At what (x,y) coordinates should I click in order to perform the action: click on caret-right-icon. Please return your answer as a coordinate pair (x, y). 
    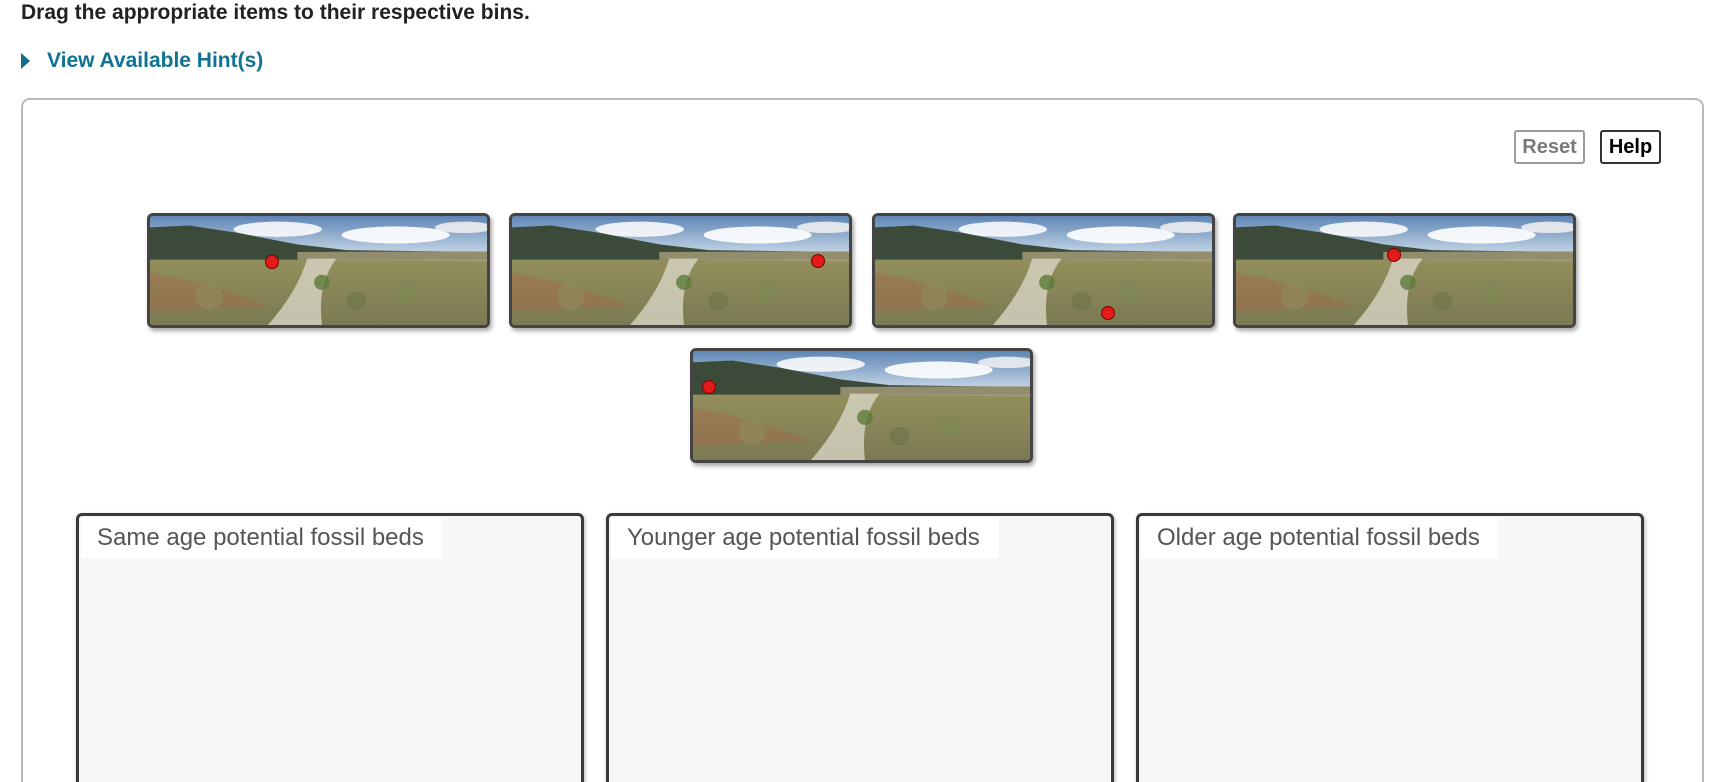
    Looking at the image, I should click on (25, 61).